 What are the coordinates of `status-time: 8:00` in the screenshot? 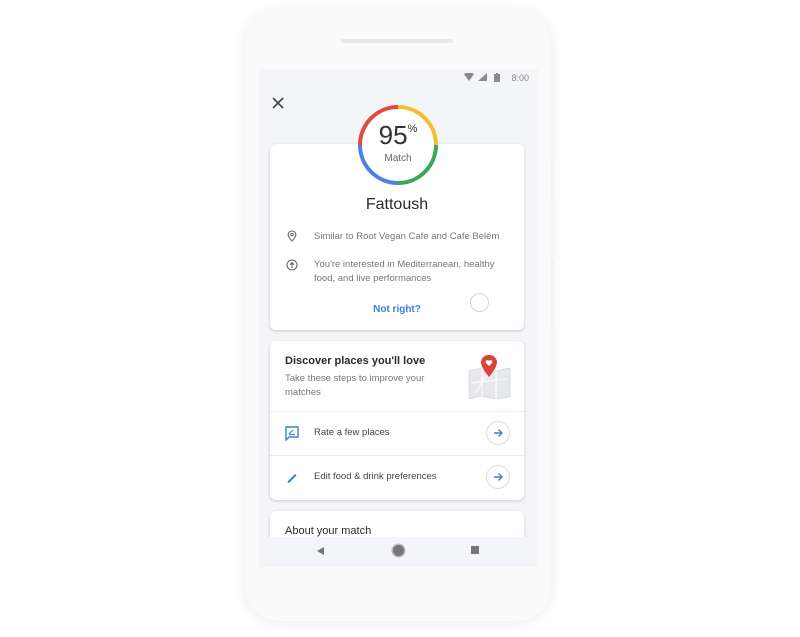 It's located at (520, 78).